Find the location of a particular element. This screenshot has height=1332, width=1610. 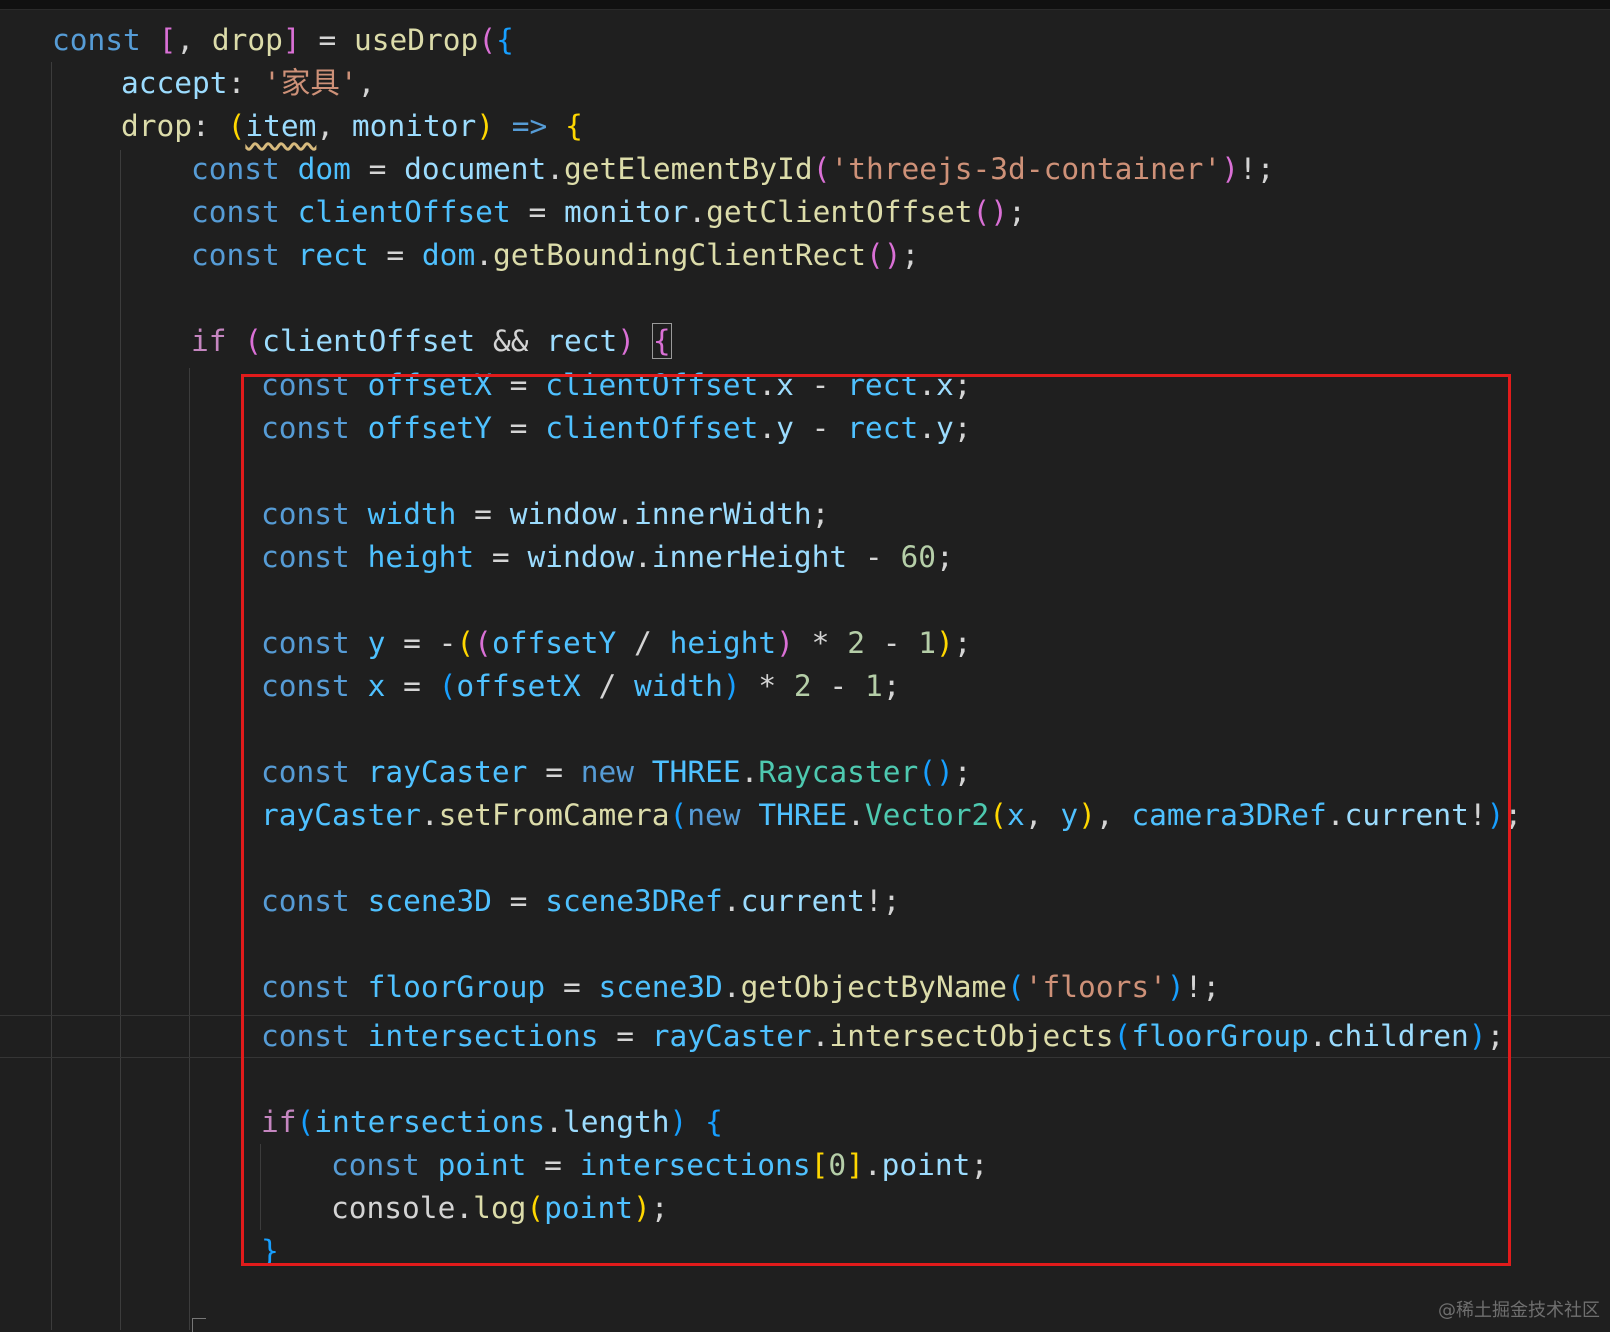

code-line: const [, drop] = useDrop({ is located at coordinates (283, 40).